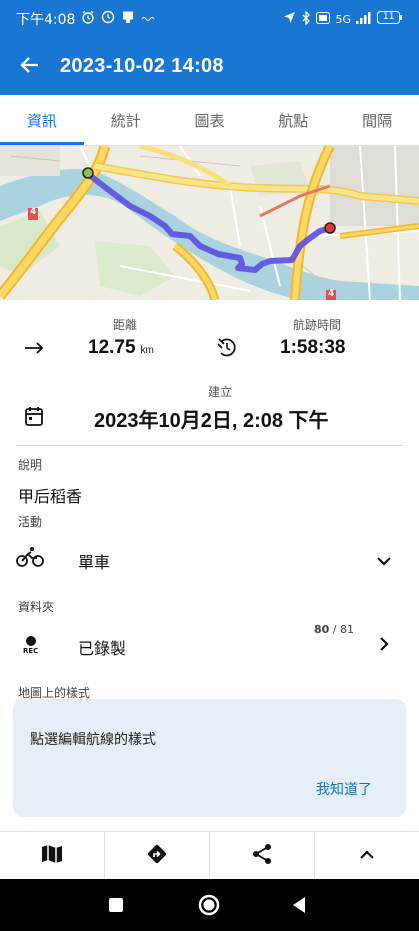 Image resolution: width=419 pixels, height=931 pixels. I want to click on map-style-tip-card: 點選編輯航線的樣式 我知道了, so click(209, 758).